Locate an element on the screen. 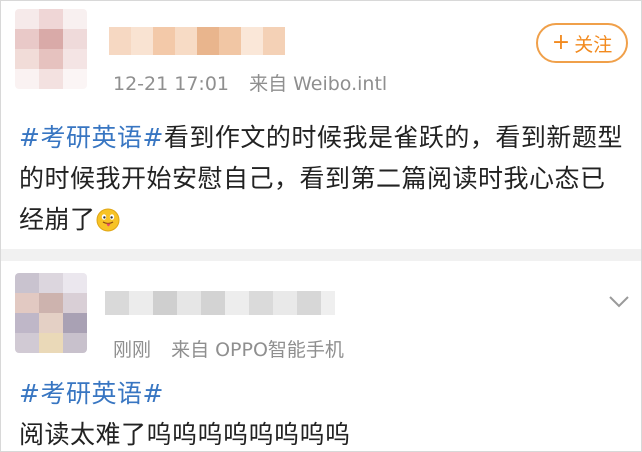 The height and width of the screenshot is (452, 642). follow-button: + 关注 is located at coordinates (582, 43).